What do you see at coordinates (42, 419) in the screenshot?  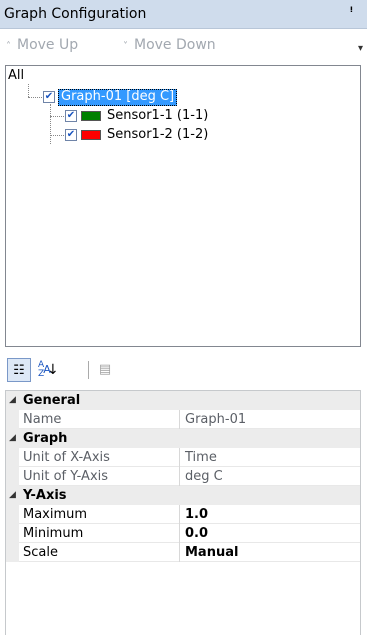 I see `property-name: Name` at bounding box center [42, 419].